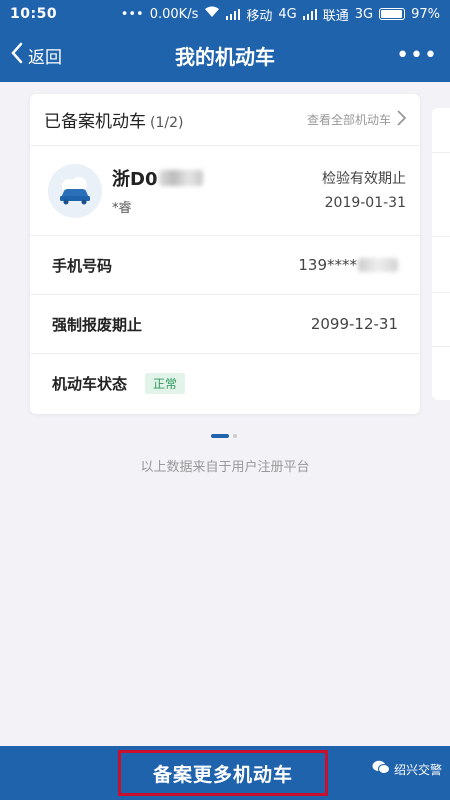 This screenshot has width=450, height=800. What do you see at coordinates (212, 14) in the screenshot?
I see `wifi-icon` at bounding box center [212, 14].